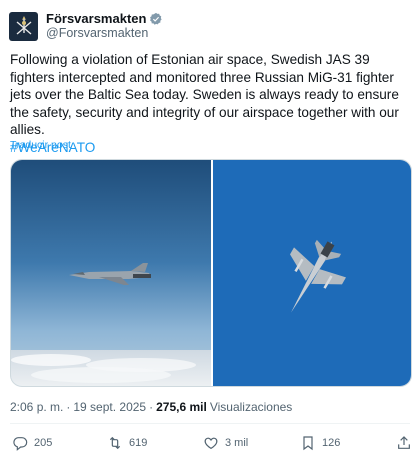 The width and height of the screenshot is (420, 463). Describe the element at coordinates (156, 18) in the screenshot. I see `verified-badge-icon` at that location.